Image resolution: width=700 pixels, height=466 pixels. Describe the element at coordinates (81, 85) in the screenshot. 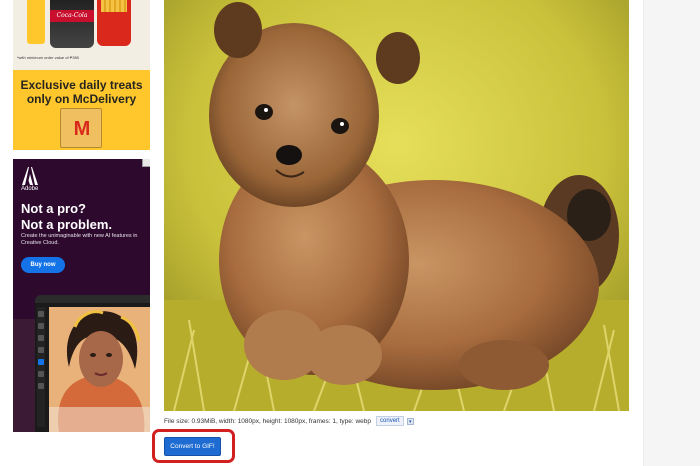

I see `mcd-headline-line-1: Exclusive daily treats` at that location.